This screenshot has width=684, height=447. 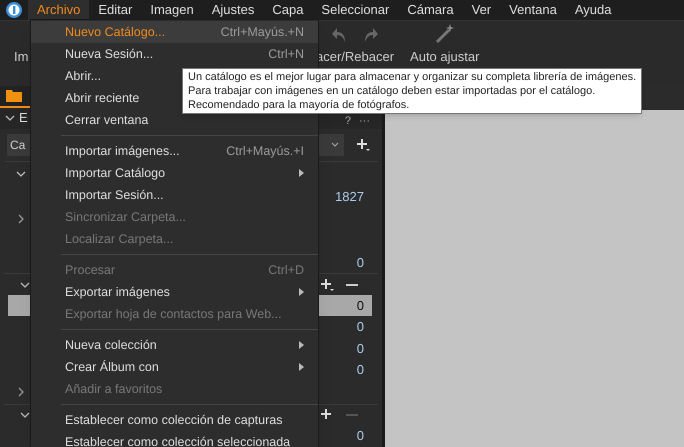 What do you see at coordinates (355, 57) in the screenshot?
I see `toolbar-label: acer/Rebacer` at bounding box center [355, 57].